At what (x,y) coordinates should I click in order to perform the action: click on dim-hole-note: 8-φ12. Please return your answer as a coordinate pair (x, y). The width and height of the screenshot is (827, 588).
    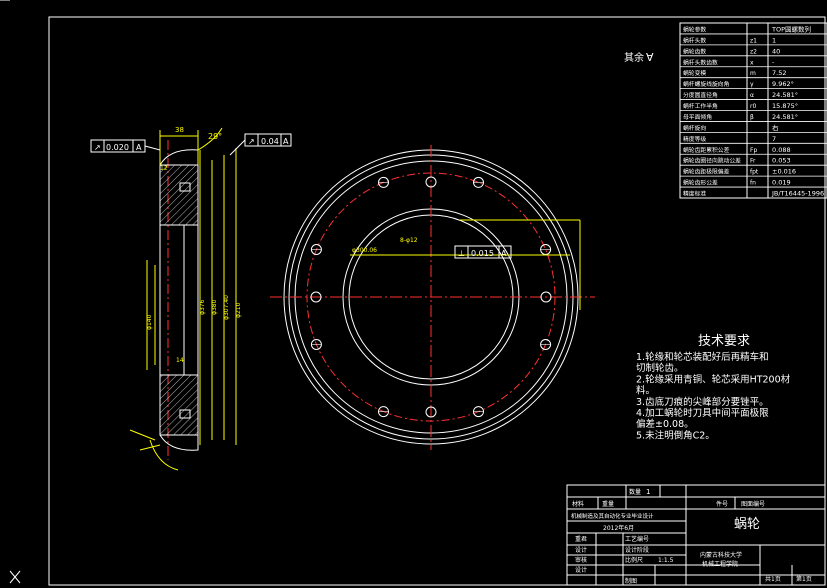
    Looking at the image, I should click on (409, 240).